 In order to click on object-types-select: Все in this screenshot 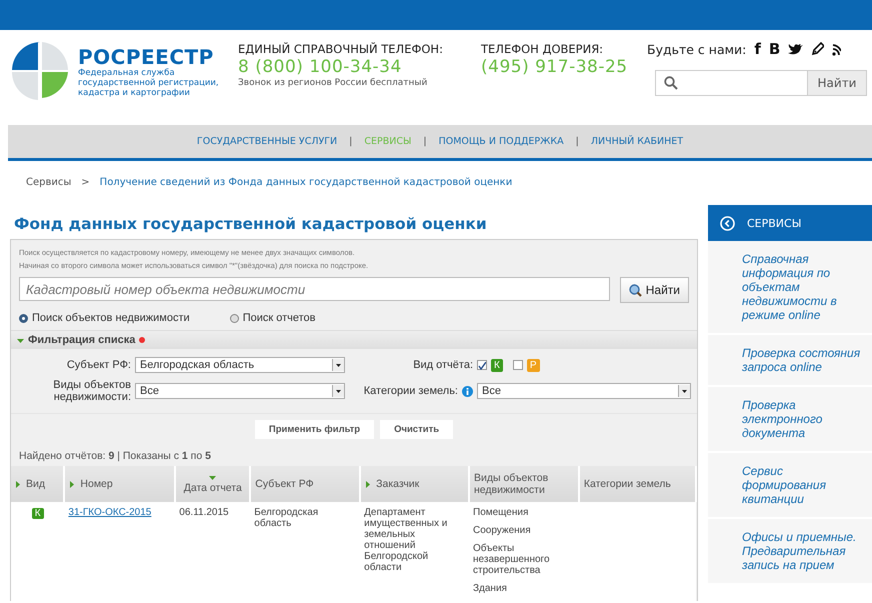, I will do `click(240, 391)`.